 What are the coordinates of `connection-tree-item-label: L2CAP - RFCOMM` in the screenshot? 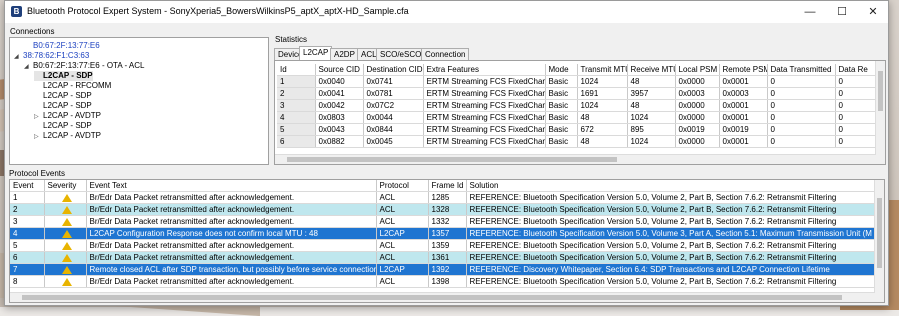 It's located at (77, 85).